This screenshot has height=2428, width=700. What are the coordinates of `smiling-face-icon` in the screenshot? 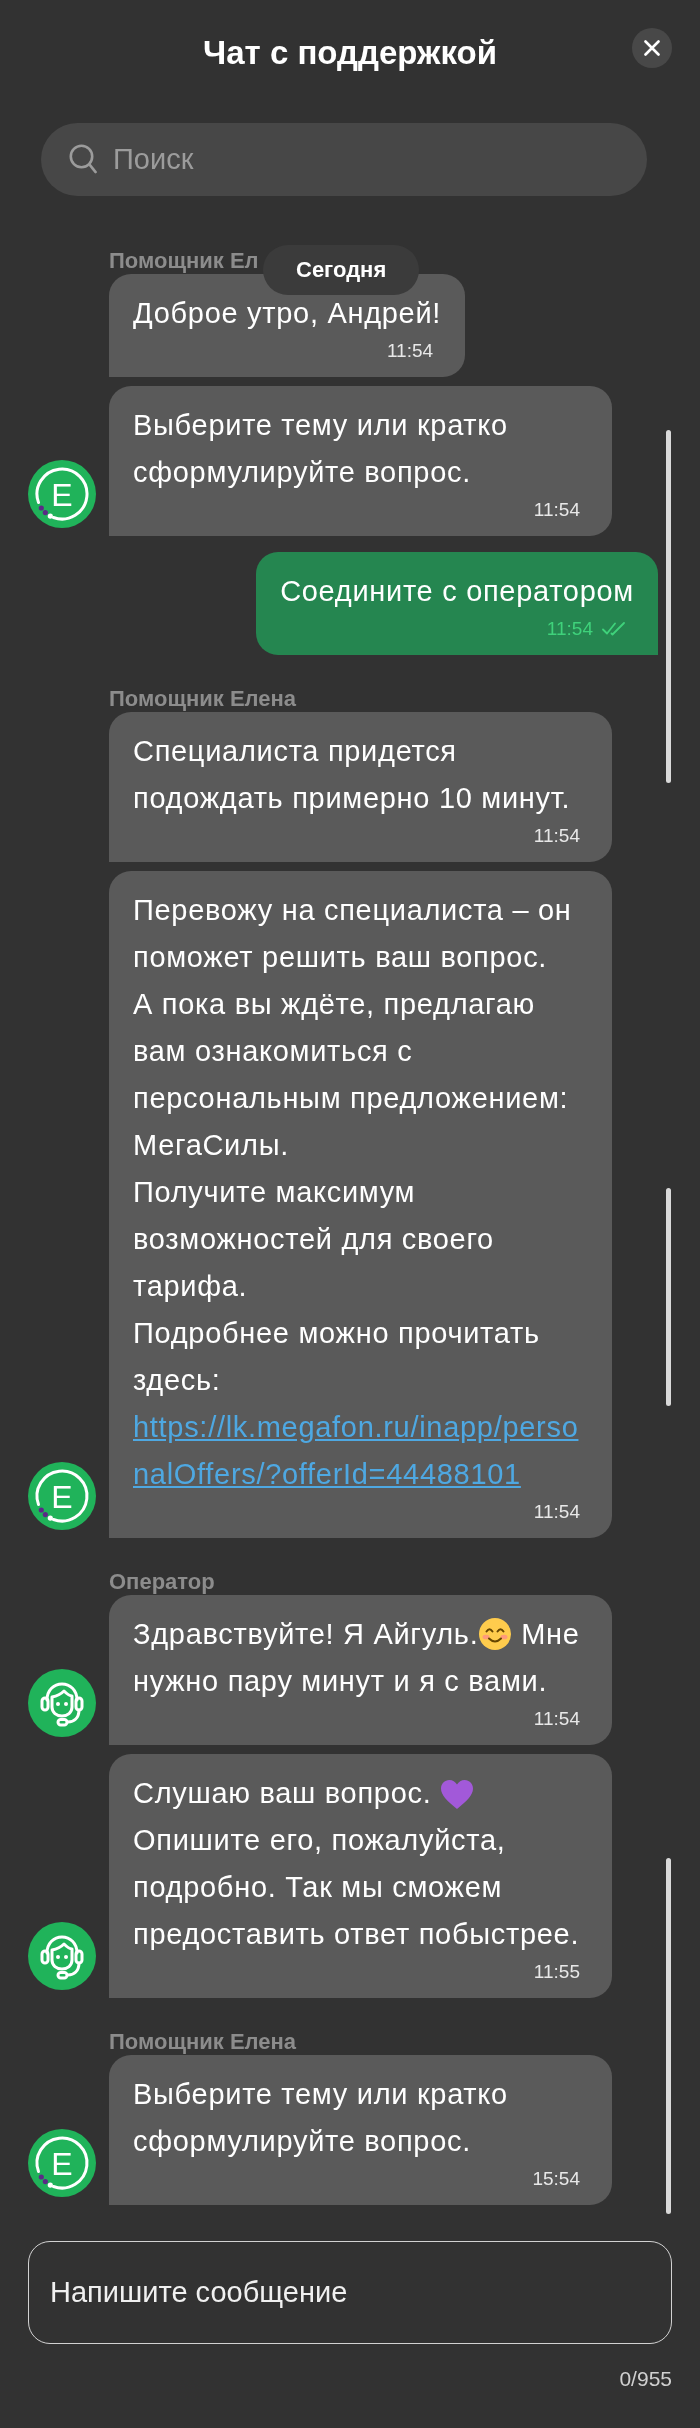 It's located at (495, 1634).